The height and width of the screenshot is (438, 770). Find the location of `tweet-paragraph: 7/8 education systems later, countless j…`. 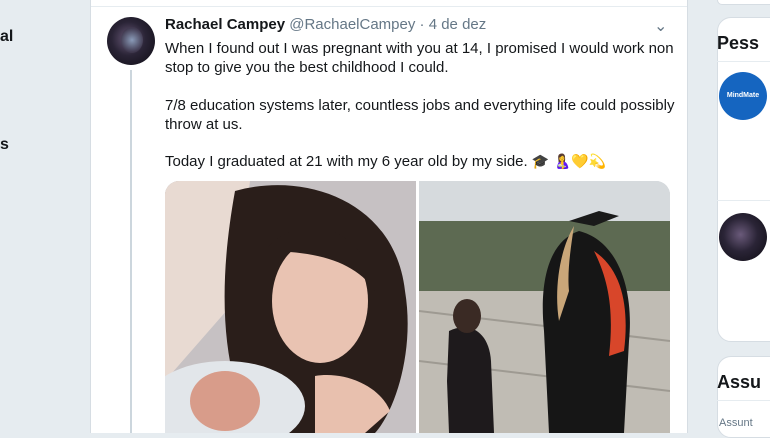

tweet-paragraph: 7/8 education systems later, countless j… is located at coordinates (420, 115).